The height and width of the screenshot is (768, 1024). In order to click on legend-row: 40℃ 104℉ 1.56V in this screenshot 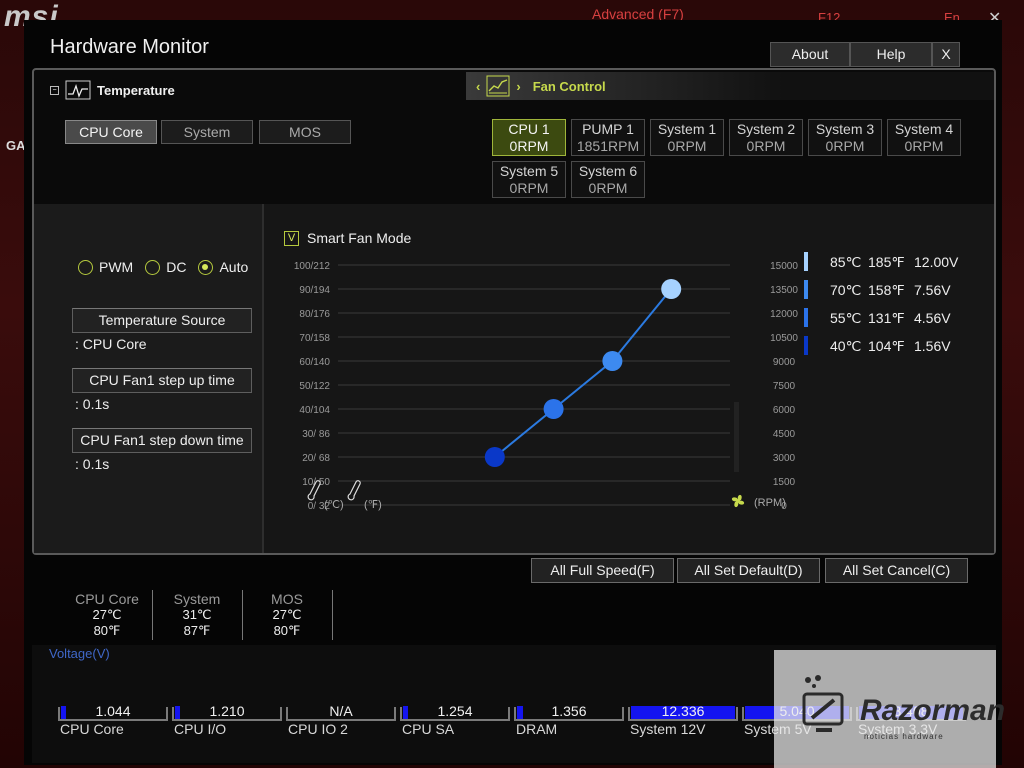, I will do `click(899, 346)`.